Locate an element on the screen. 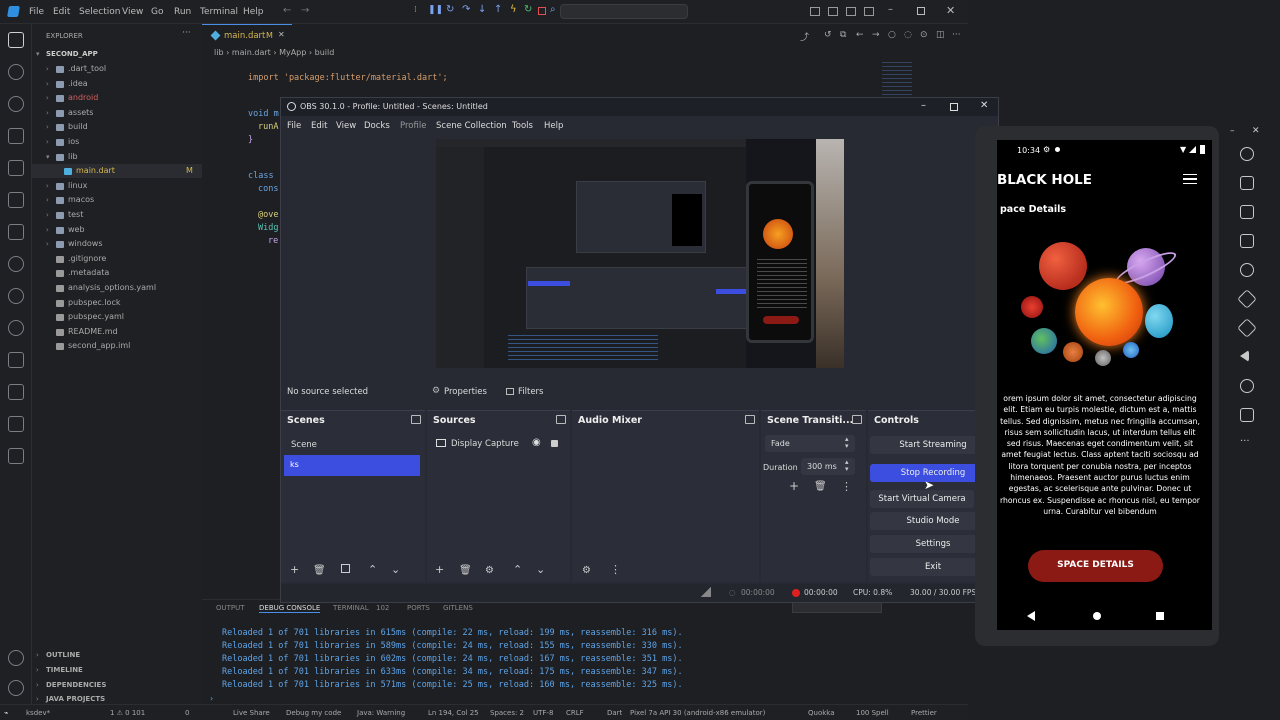 The image size is (1280, 720). panel-tab-terminal: TERMINAL is located at coordinates (351, 608).